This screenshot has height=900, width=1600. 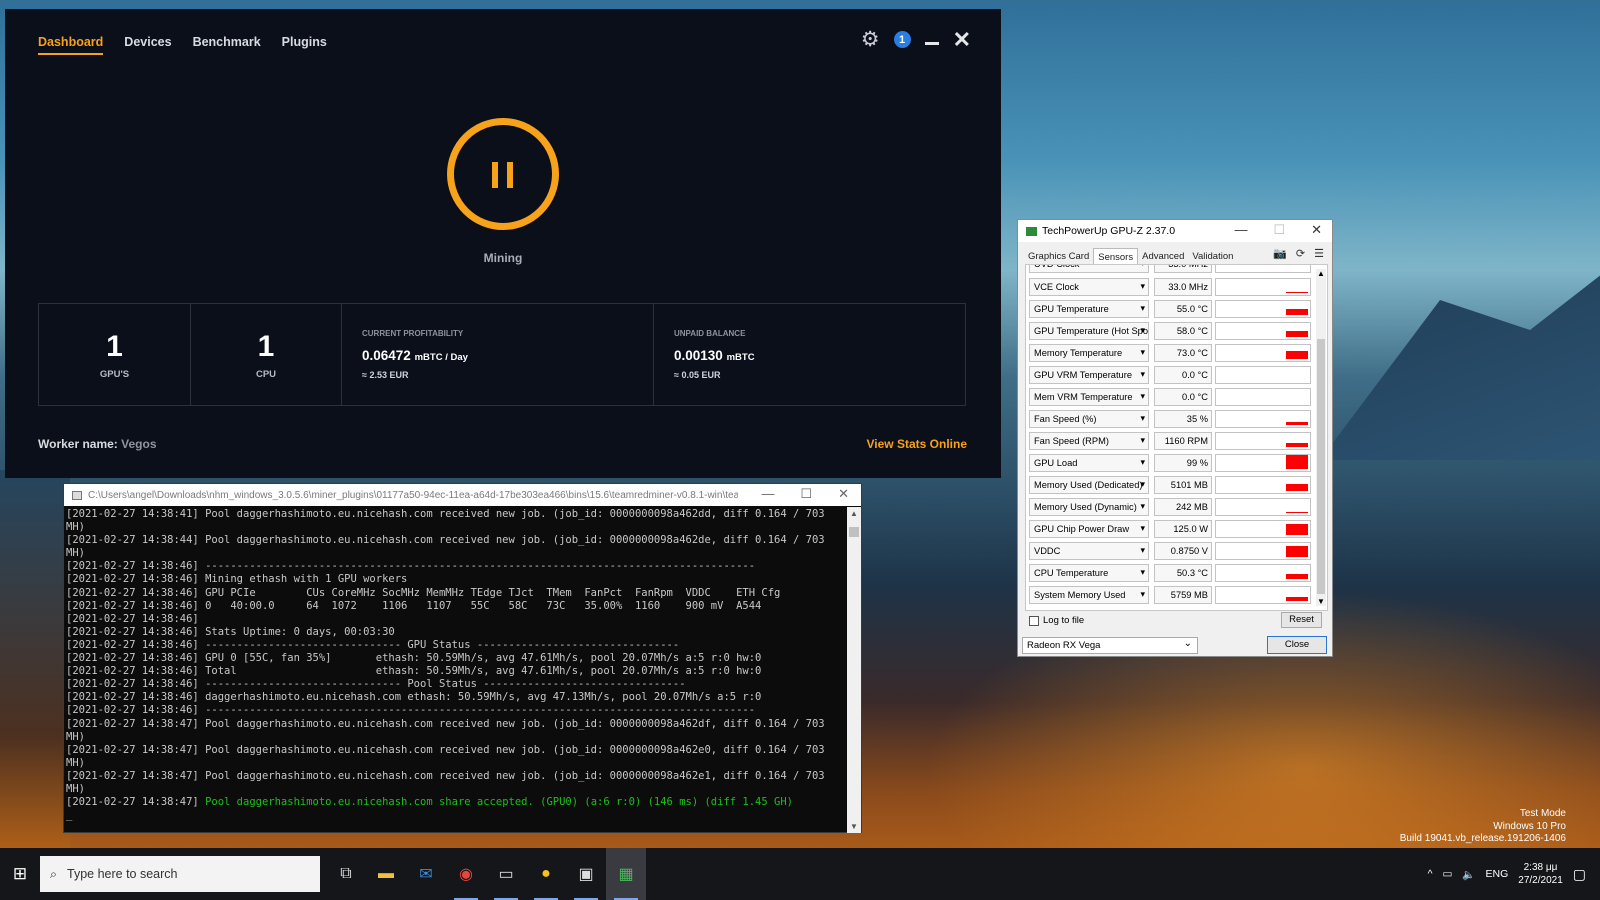 What do you see at coordinates (1301, 620) in the screenshot?
I see `reset-button: Reset` at bounding box center [1301, 620].